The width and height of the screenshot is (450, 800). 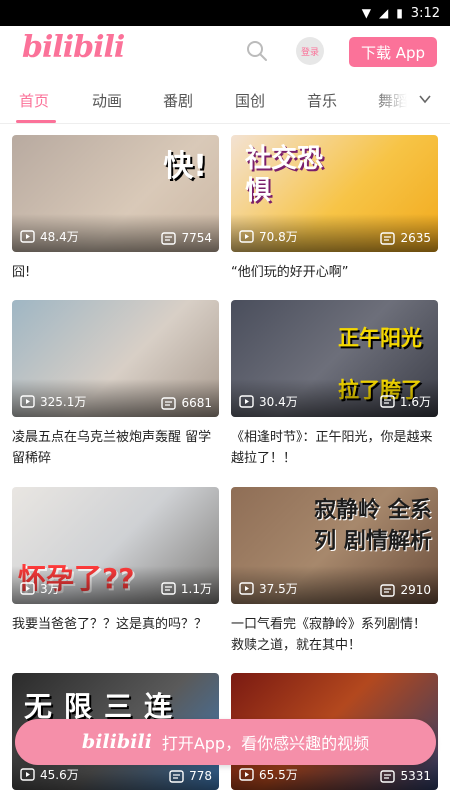 What do you see at coordinates (257, 51) in the screenshot?
I see `search-icon` at bounding box center [257, 51].